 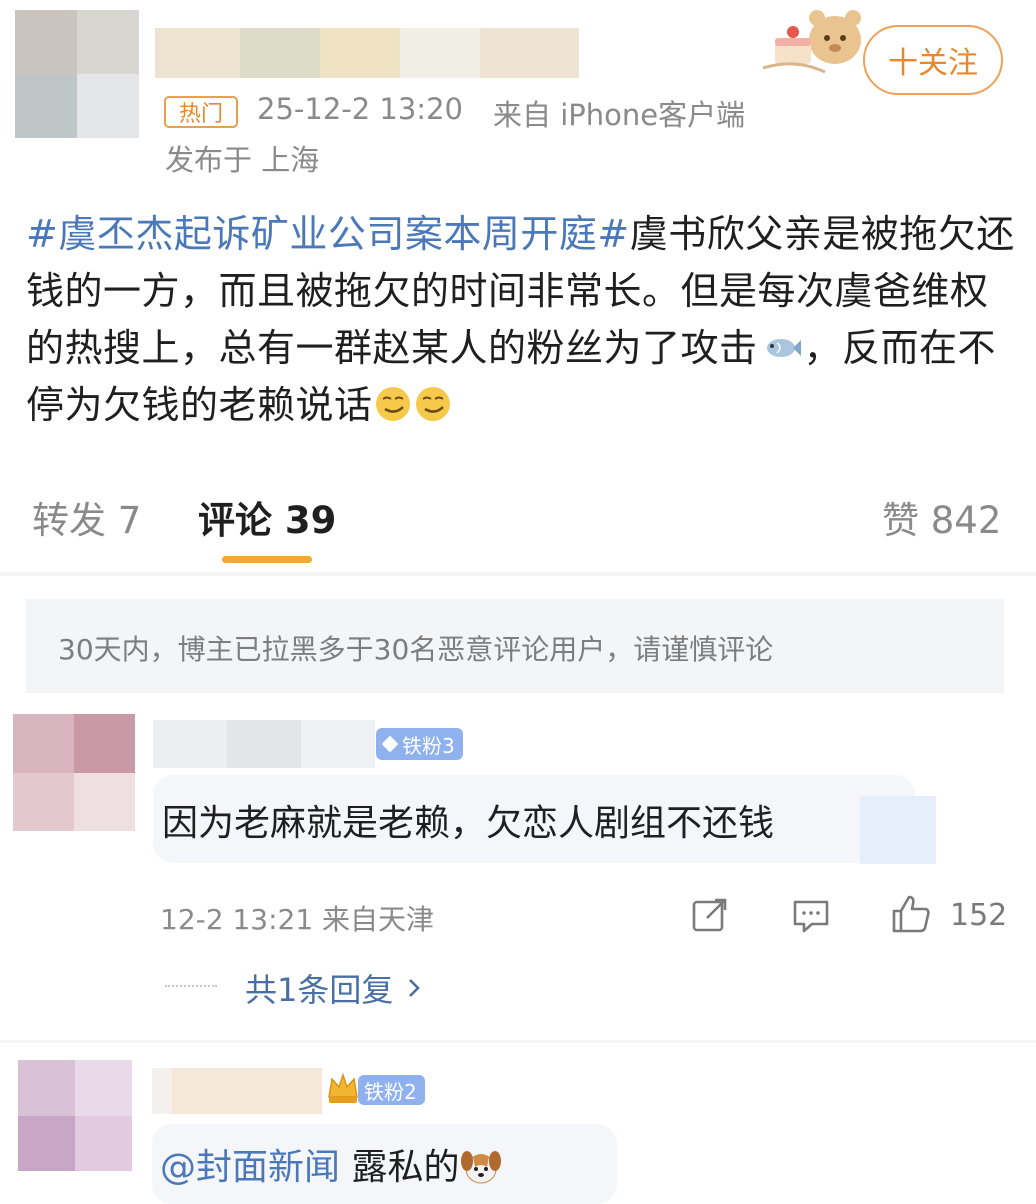 I want to click on comment-separator, so click(x=518, y=1041).